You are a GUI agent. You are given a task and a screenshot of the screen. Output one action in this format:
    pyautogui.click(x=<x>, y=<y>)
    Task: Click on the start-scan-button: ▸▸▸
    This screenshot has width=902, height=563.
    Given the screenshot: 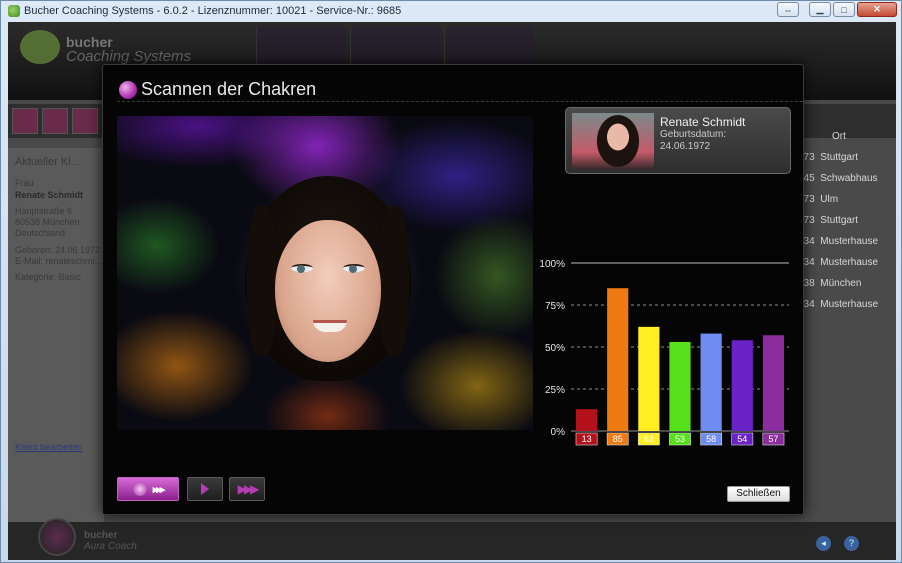 What is the action you would take?
    pyautogui.click(x=148, y=489)
    